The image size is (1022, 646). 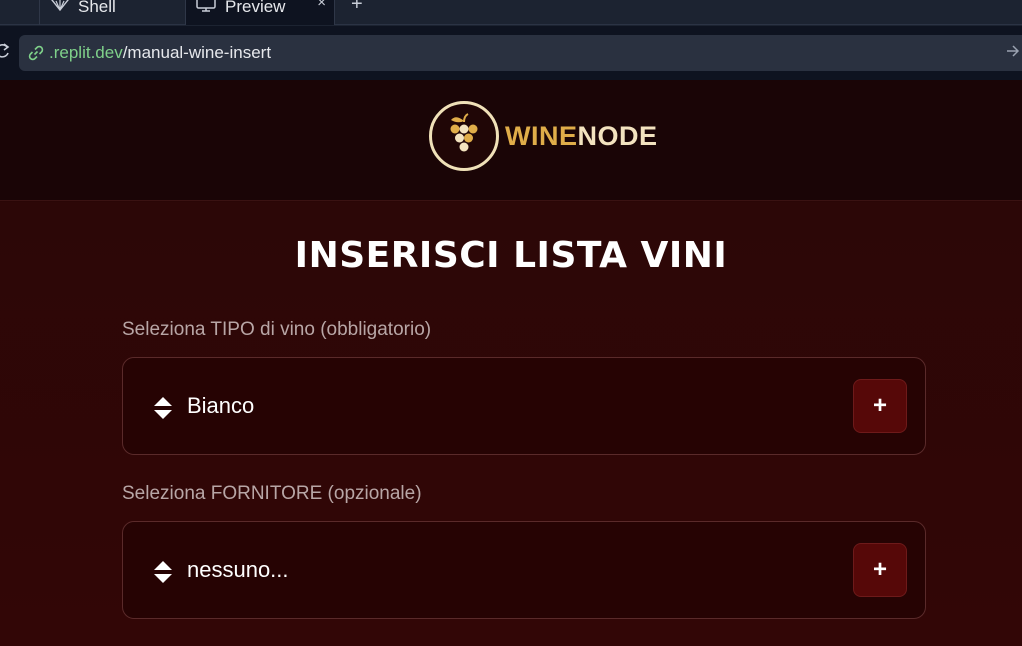 I want to click on add-wine-type-button: +, so click(x=880, y=406).